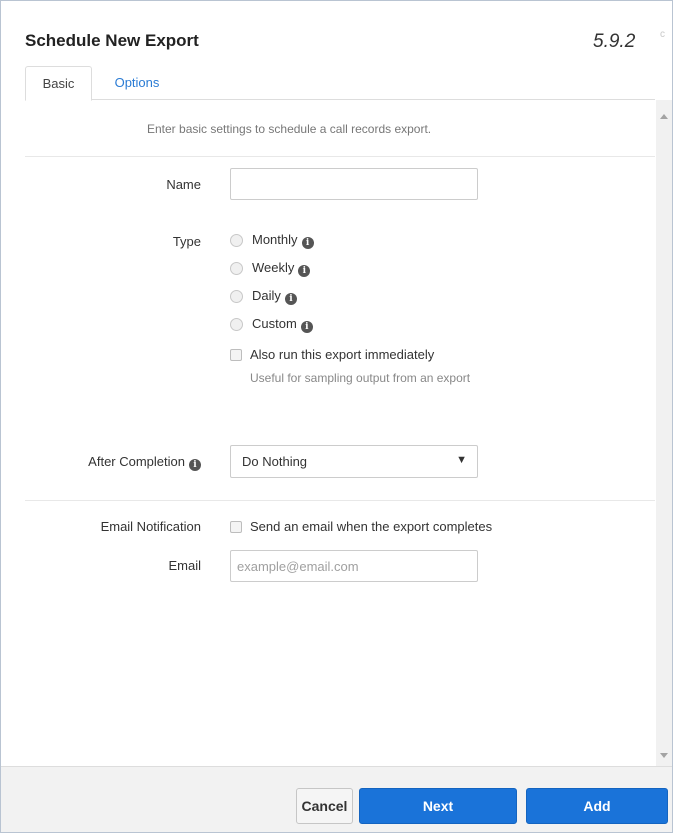  What do you see at coordinates (273, 267) in the screenshot?
I see `weekly-label: Weekly` at bounding box center [273, 267].